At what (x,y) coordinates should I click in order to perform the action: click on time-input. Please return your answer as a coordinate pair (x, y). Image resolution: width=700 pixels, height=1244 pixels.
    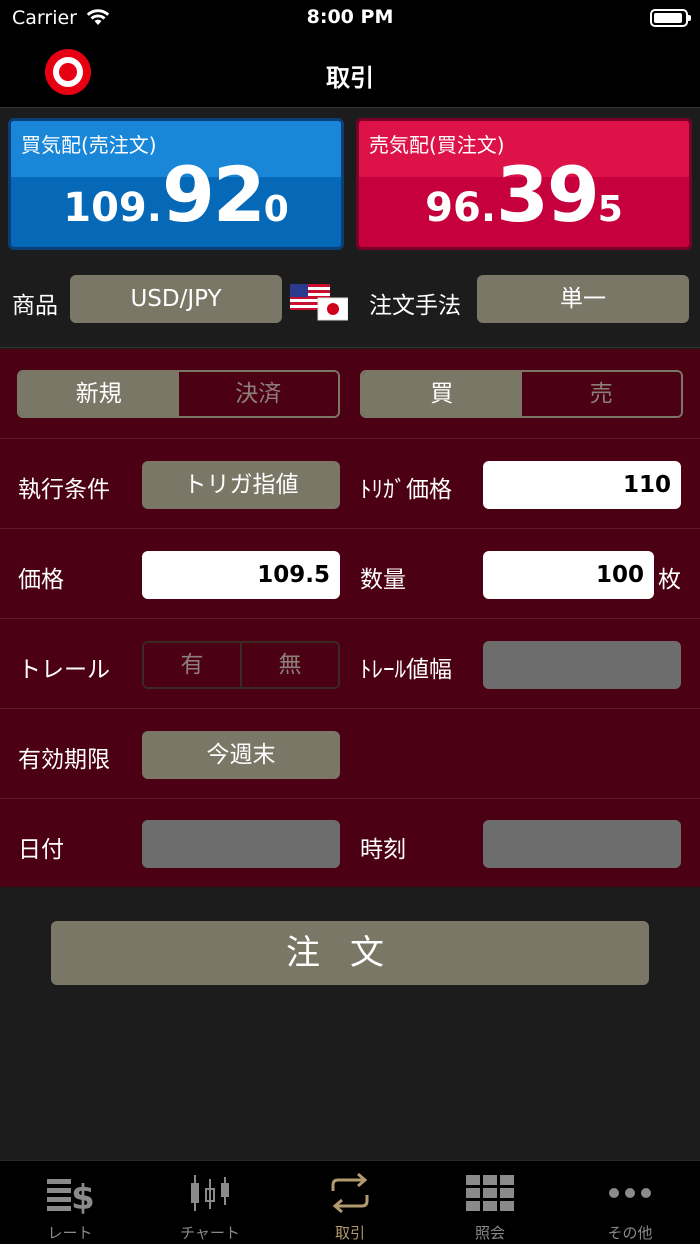
    Looking at the image, I should click on (582, 844).